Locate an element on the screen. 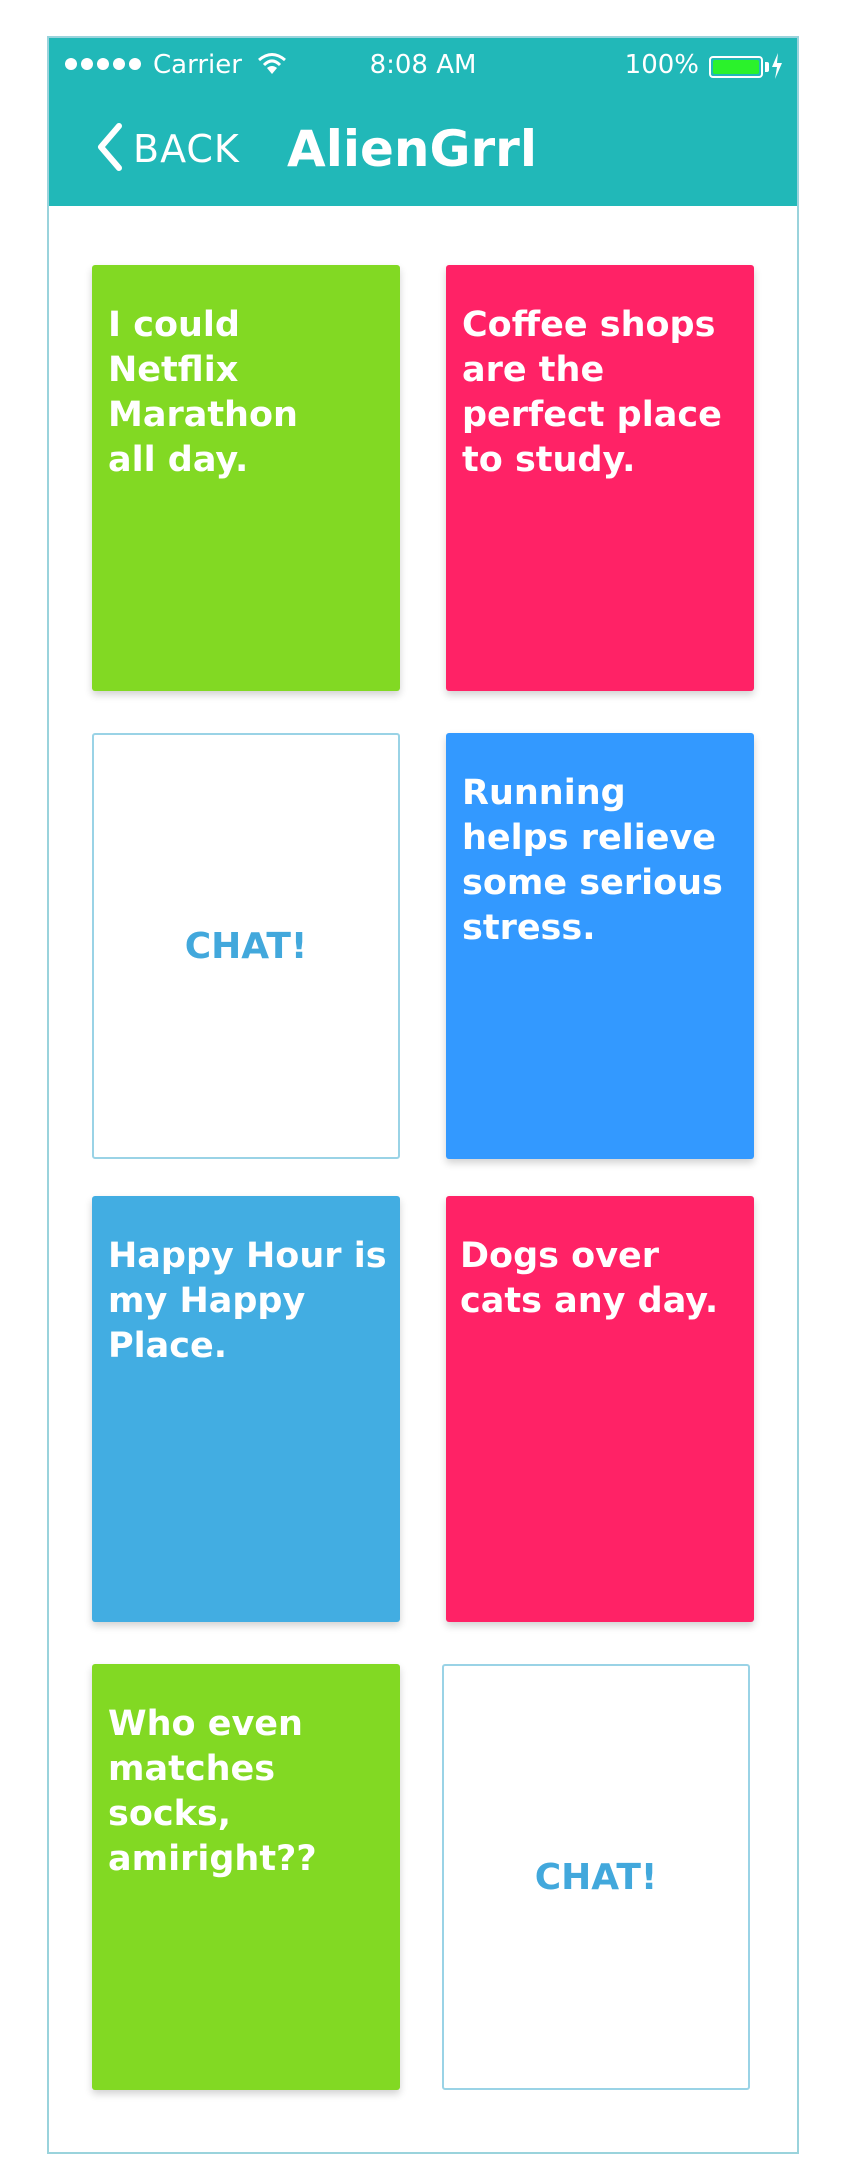  card-text: Happy Hour is my Happy Place. is located at coordinates (247, 1301).